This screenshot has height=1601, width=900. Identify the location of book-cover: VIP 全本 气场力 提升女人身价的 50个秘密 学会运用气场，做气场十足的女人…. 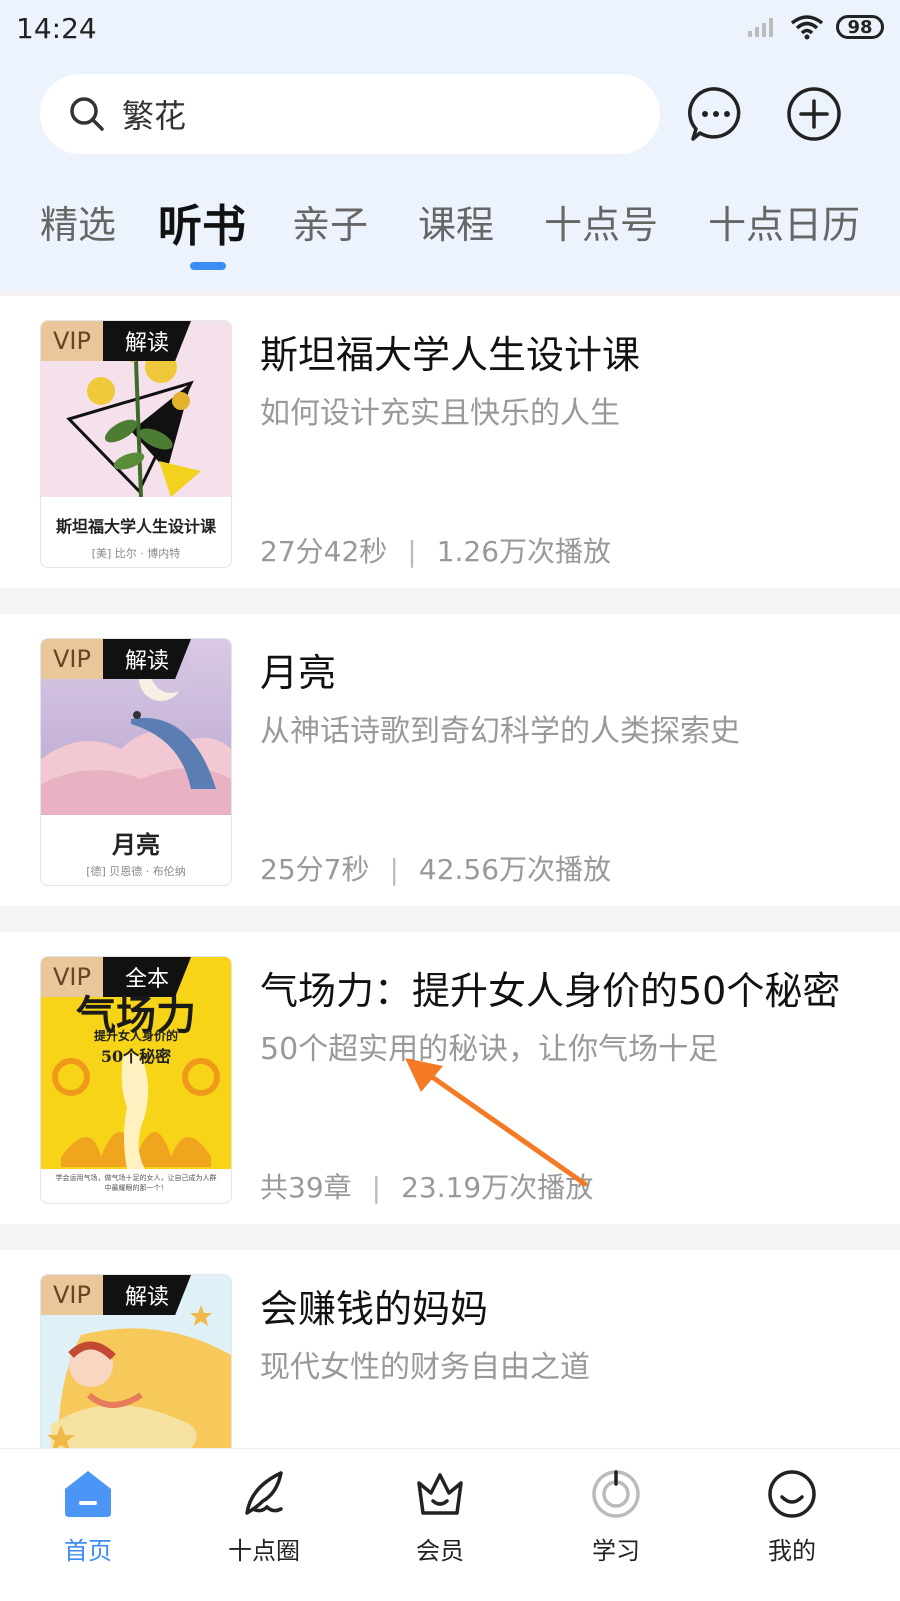
(136, 1080).